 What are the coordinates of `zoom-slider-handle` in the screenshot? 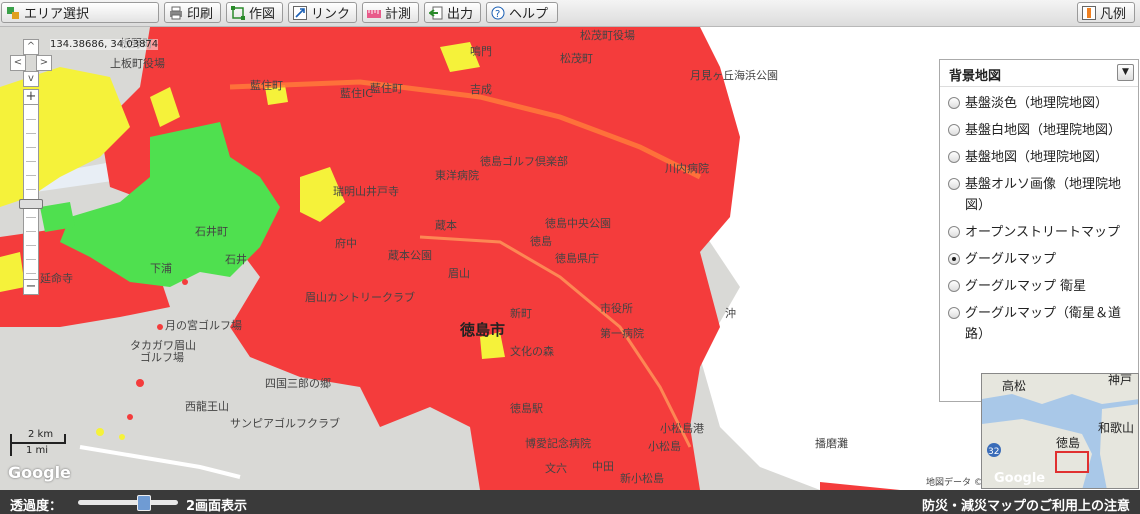 It's located at (31, 204).